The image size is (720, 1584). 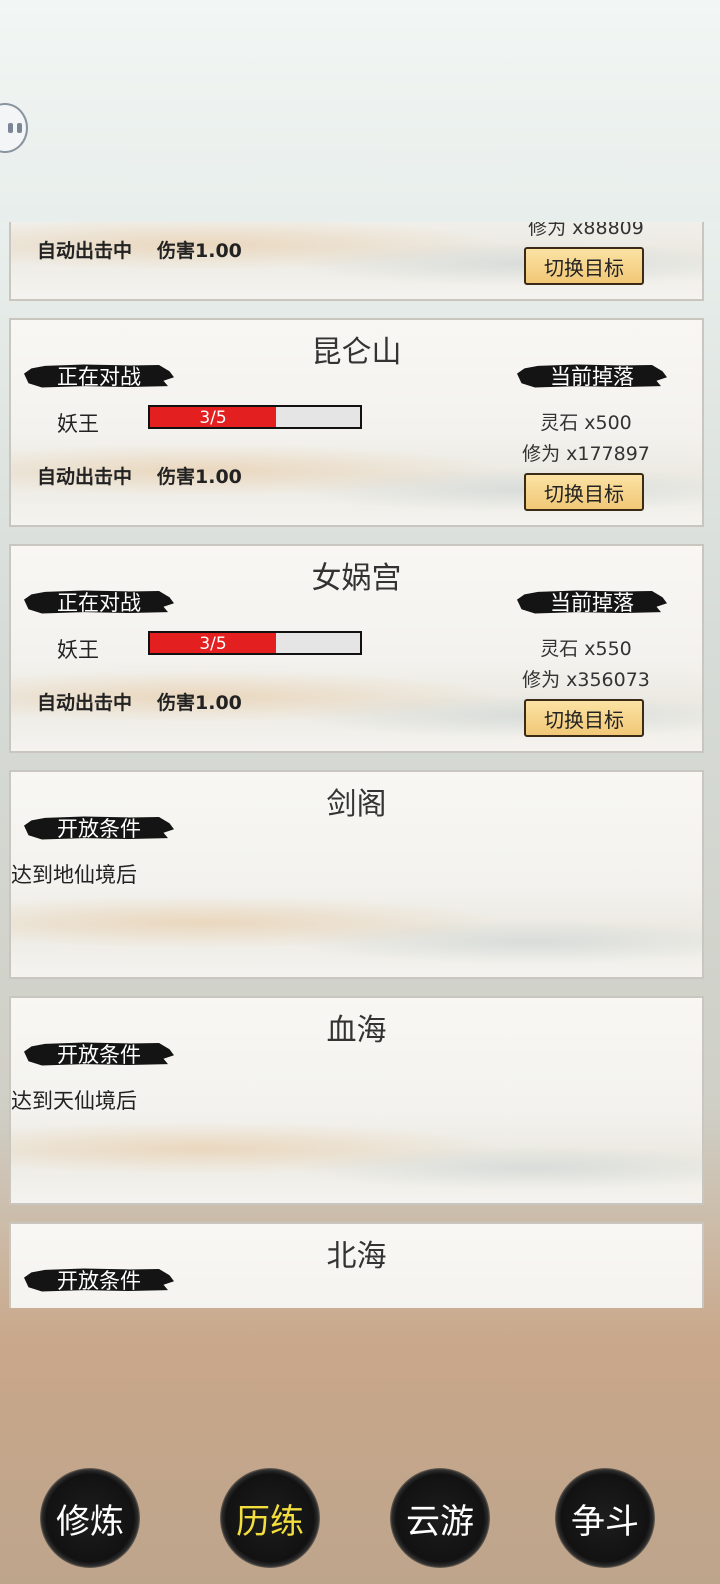 What do you see at coordinates (270, 1518) in the screenshot?
I see `nav-button: 历练` at bounding box center [270, 1518].